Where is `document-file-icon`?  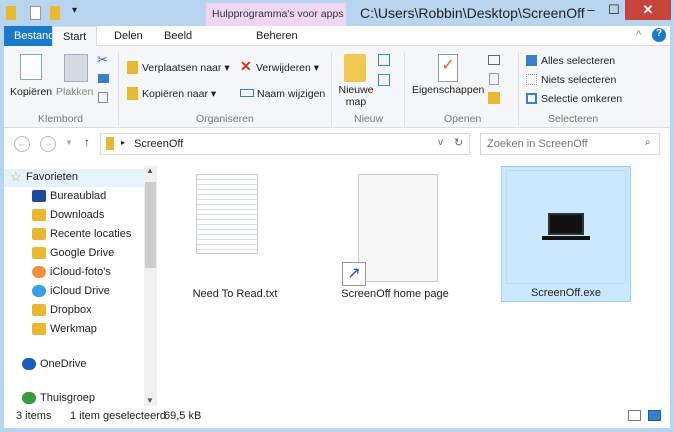 document-file-icon is located at coordinates (398, 228).